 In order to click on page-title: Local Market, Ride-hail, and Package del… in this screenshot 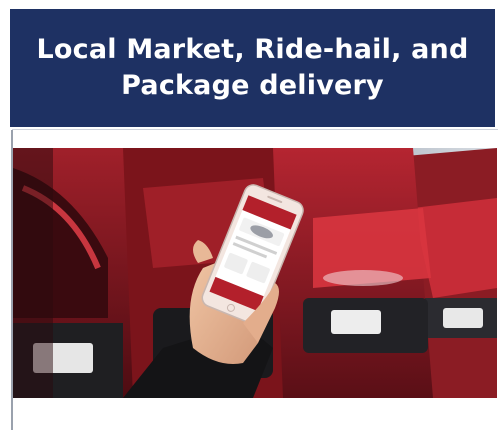, I will do `click(252, 68)`.